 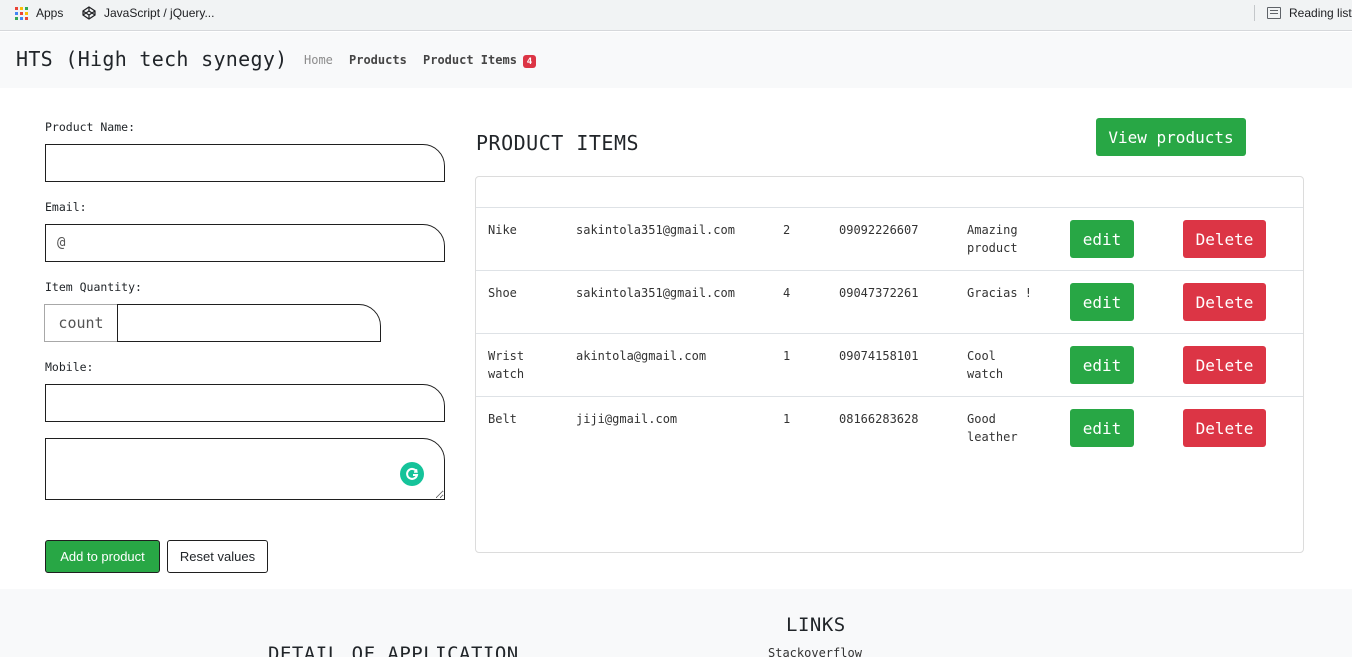 I want to click on product-email: akintola@gmail.com, so click(x=641, y=356).